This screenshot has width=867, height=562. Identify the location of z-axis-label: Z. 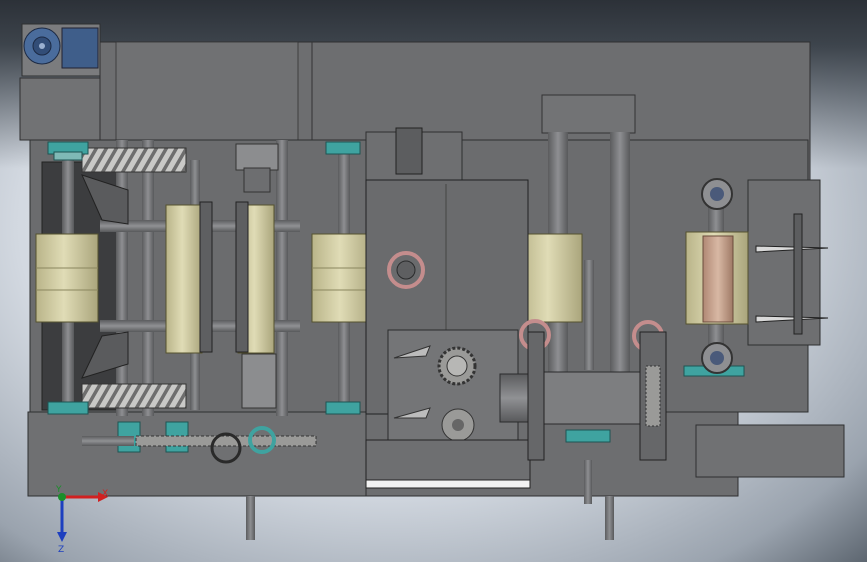
(61, 550).